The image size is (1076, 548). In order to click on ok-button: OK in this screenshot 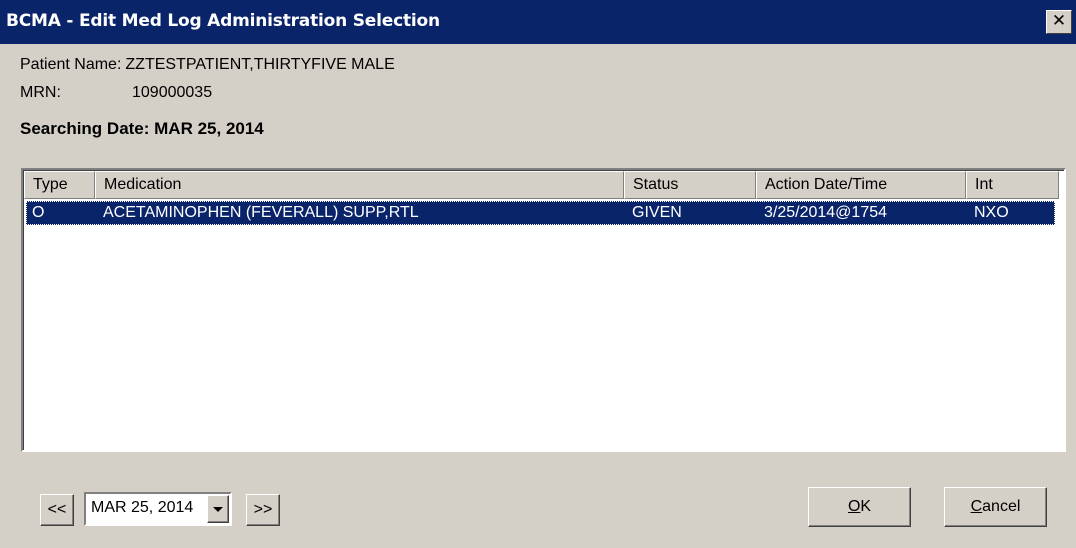, I will do `click(859, 507)`.